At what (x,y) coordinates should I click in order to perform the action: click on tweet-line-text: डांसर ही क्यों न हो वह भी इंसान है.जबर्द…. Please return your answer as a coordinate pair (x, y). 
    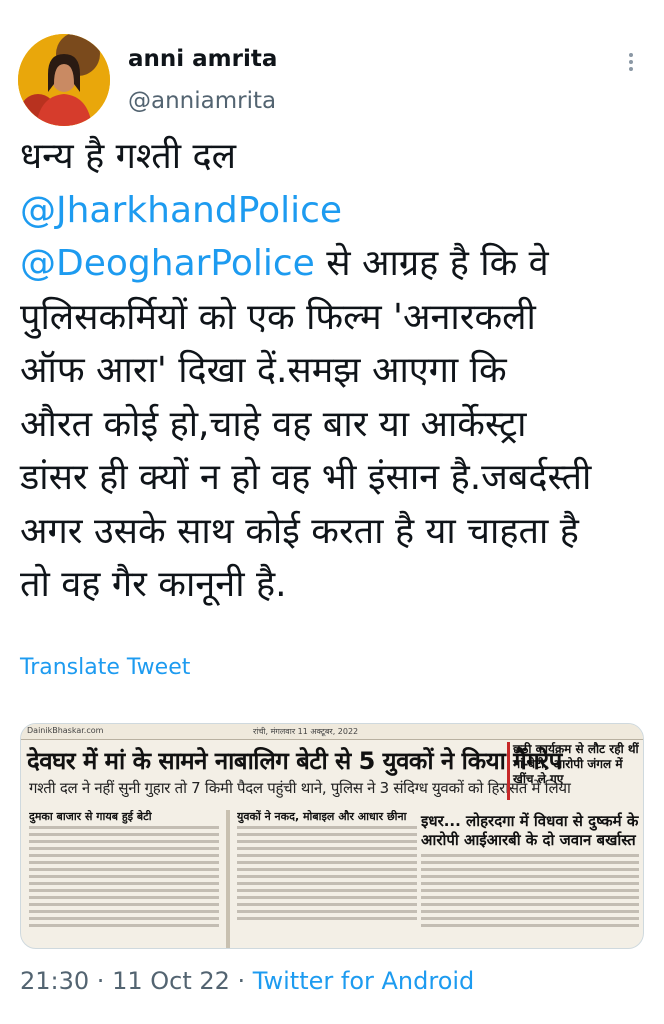
    Looking at the image, I should click on (306, 477).